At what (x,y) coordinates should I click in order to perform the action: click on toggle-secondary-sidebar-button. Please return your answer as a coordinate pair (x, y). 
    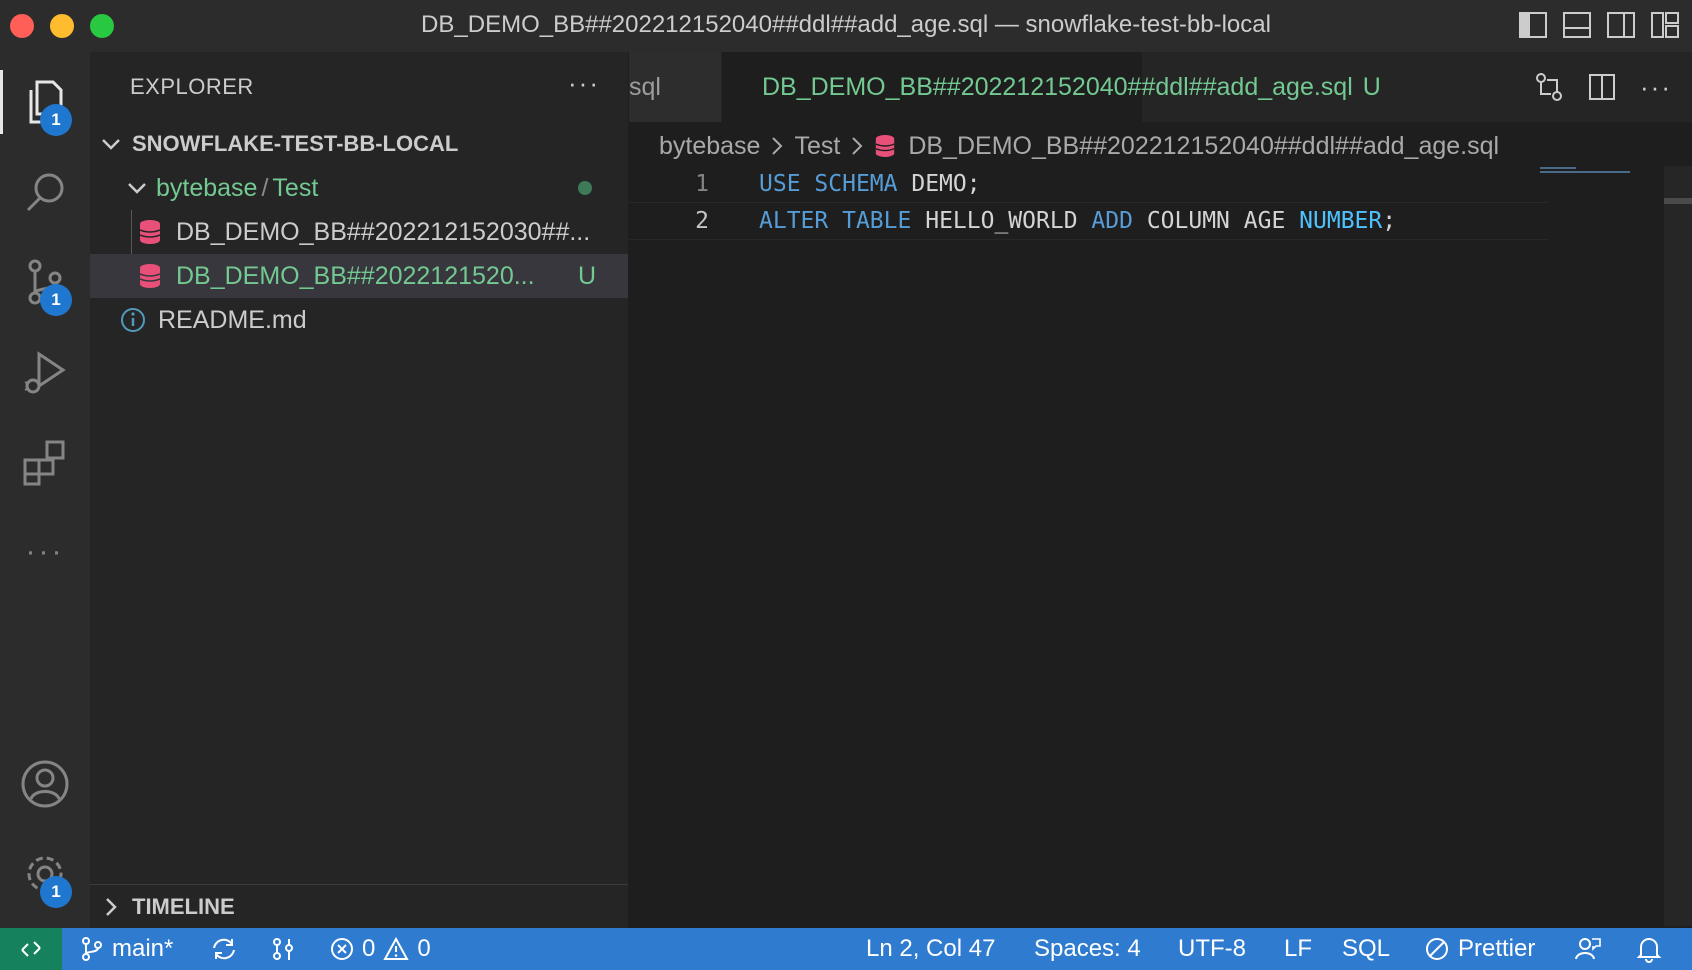
    Looking at the image, I should click on (1621, 25).